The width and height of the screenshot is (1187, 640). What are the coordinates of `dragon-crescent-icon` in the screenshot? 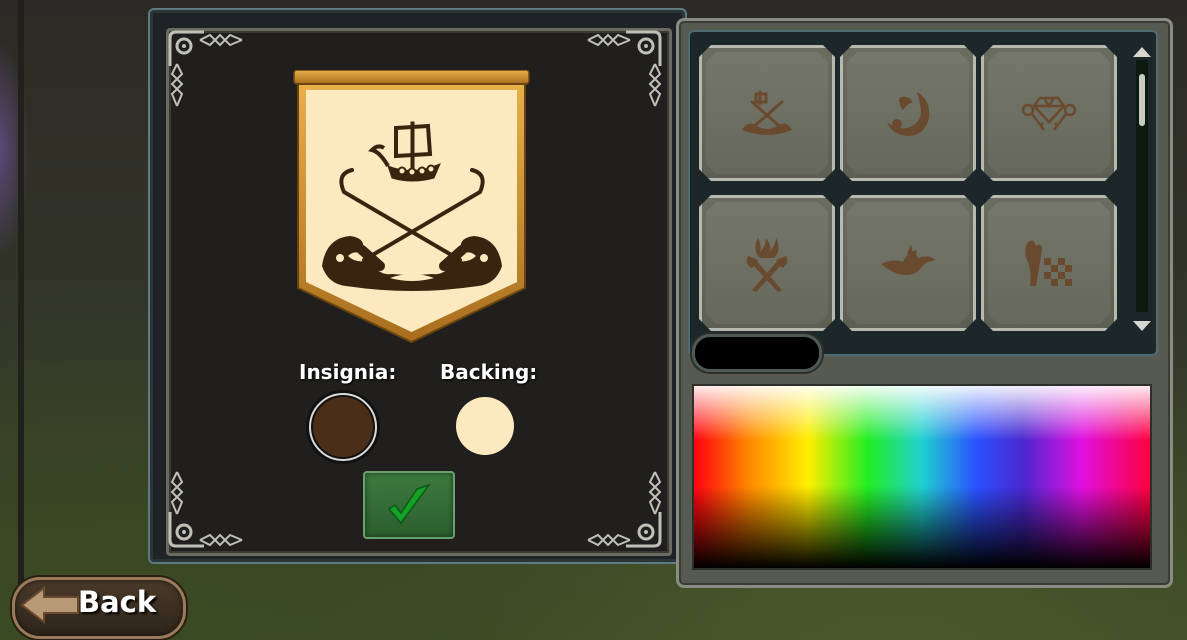 It's located at (908, 113).